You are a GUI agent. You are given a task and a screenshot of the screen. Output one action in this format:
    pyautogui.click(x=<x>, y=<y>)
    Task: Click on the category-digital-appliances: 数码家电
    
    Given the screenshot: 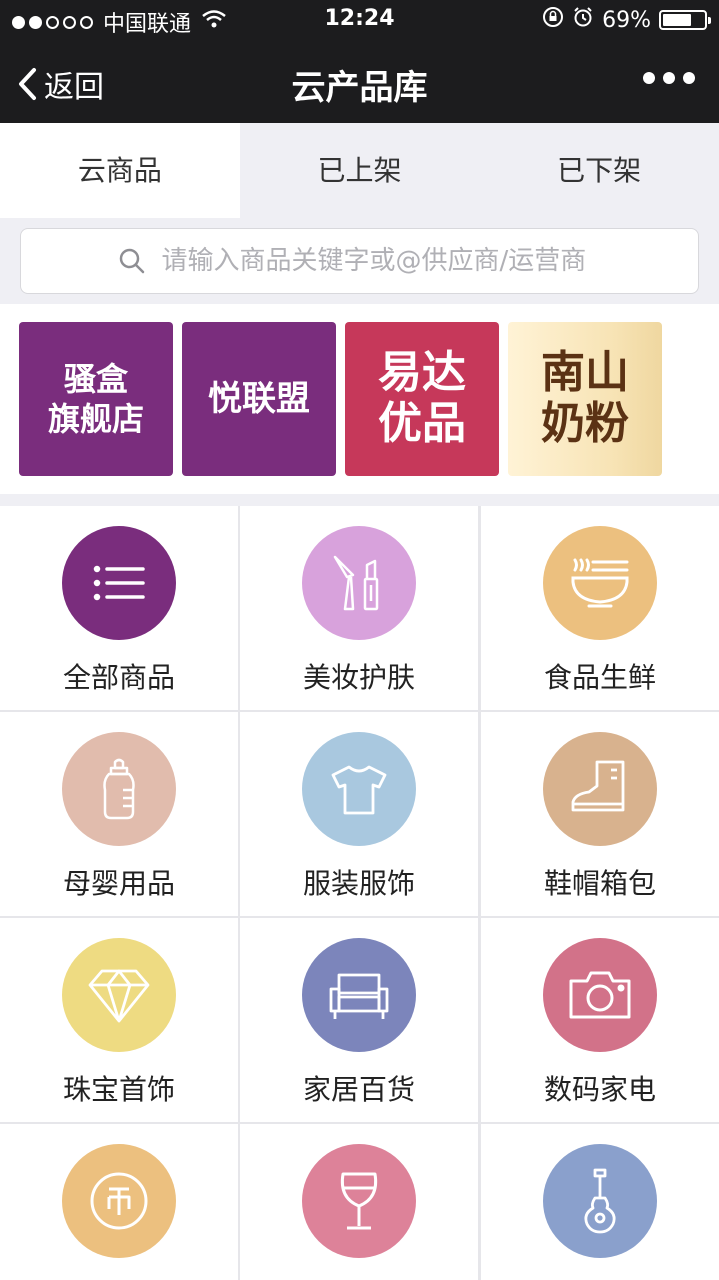 What is the action you would take?
    pyautogui.click(x=600, y=1020)
    